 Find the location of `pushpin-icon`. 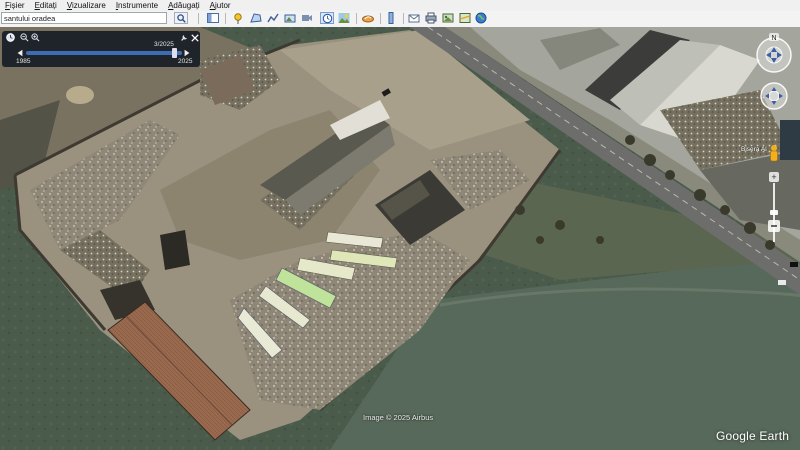

pushpin-icon is located at coordinates (238, 18).